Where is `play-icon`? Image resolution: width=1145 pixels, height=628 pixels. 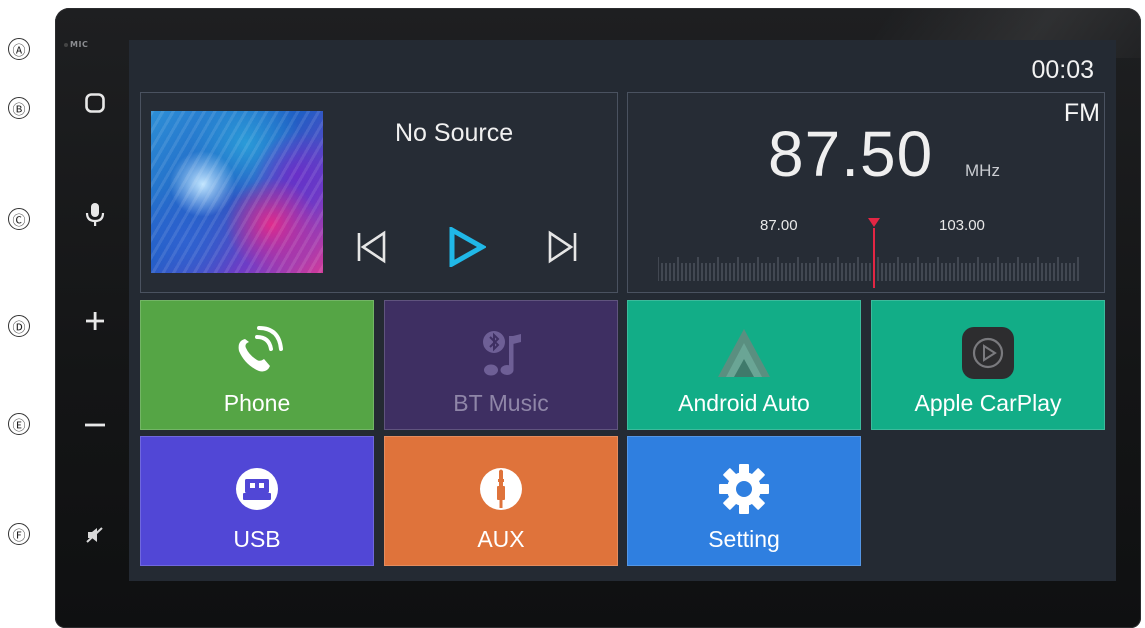 play-icon is located at coordinates (467, 247).